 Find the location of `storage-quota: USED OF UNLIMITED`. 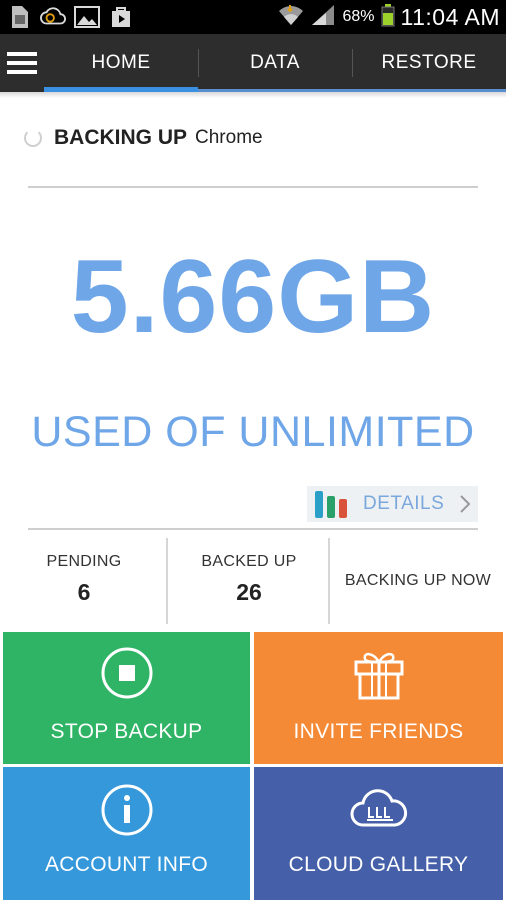

storage-quota: USED OF UNLIMITED is located at coordinates (253, 432).